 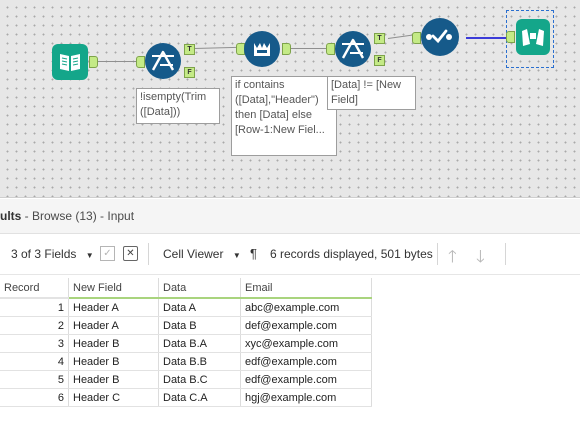 I want to click on cell-email: xyc@example.com, so click(x=306, y=343).